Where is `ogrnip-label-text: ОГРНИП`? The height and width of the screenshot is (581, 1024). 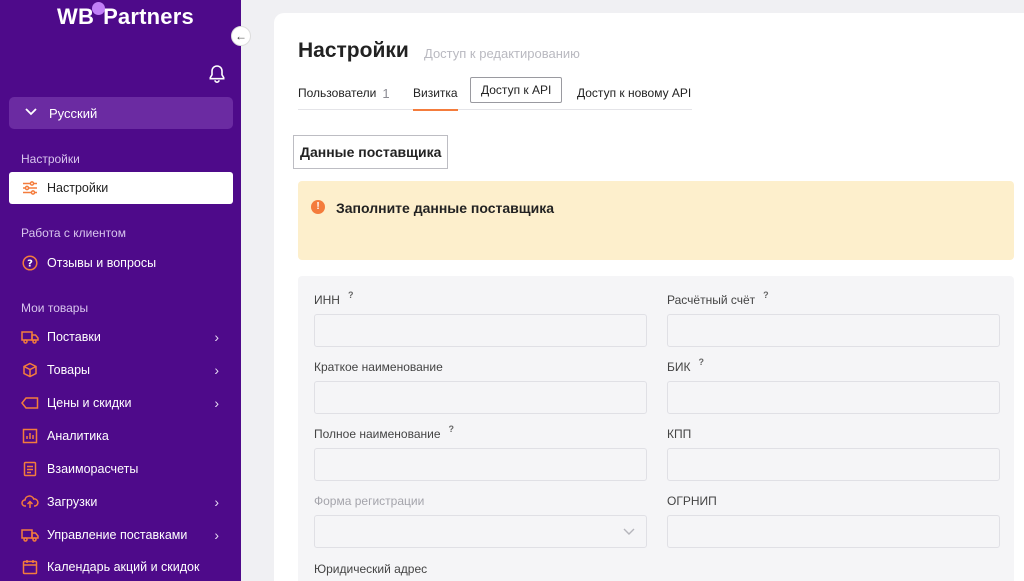 ogrnip-label-text: ОГРНИП is located at coordinates (692, 501).